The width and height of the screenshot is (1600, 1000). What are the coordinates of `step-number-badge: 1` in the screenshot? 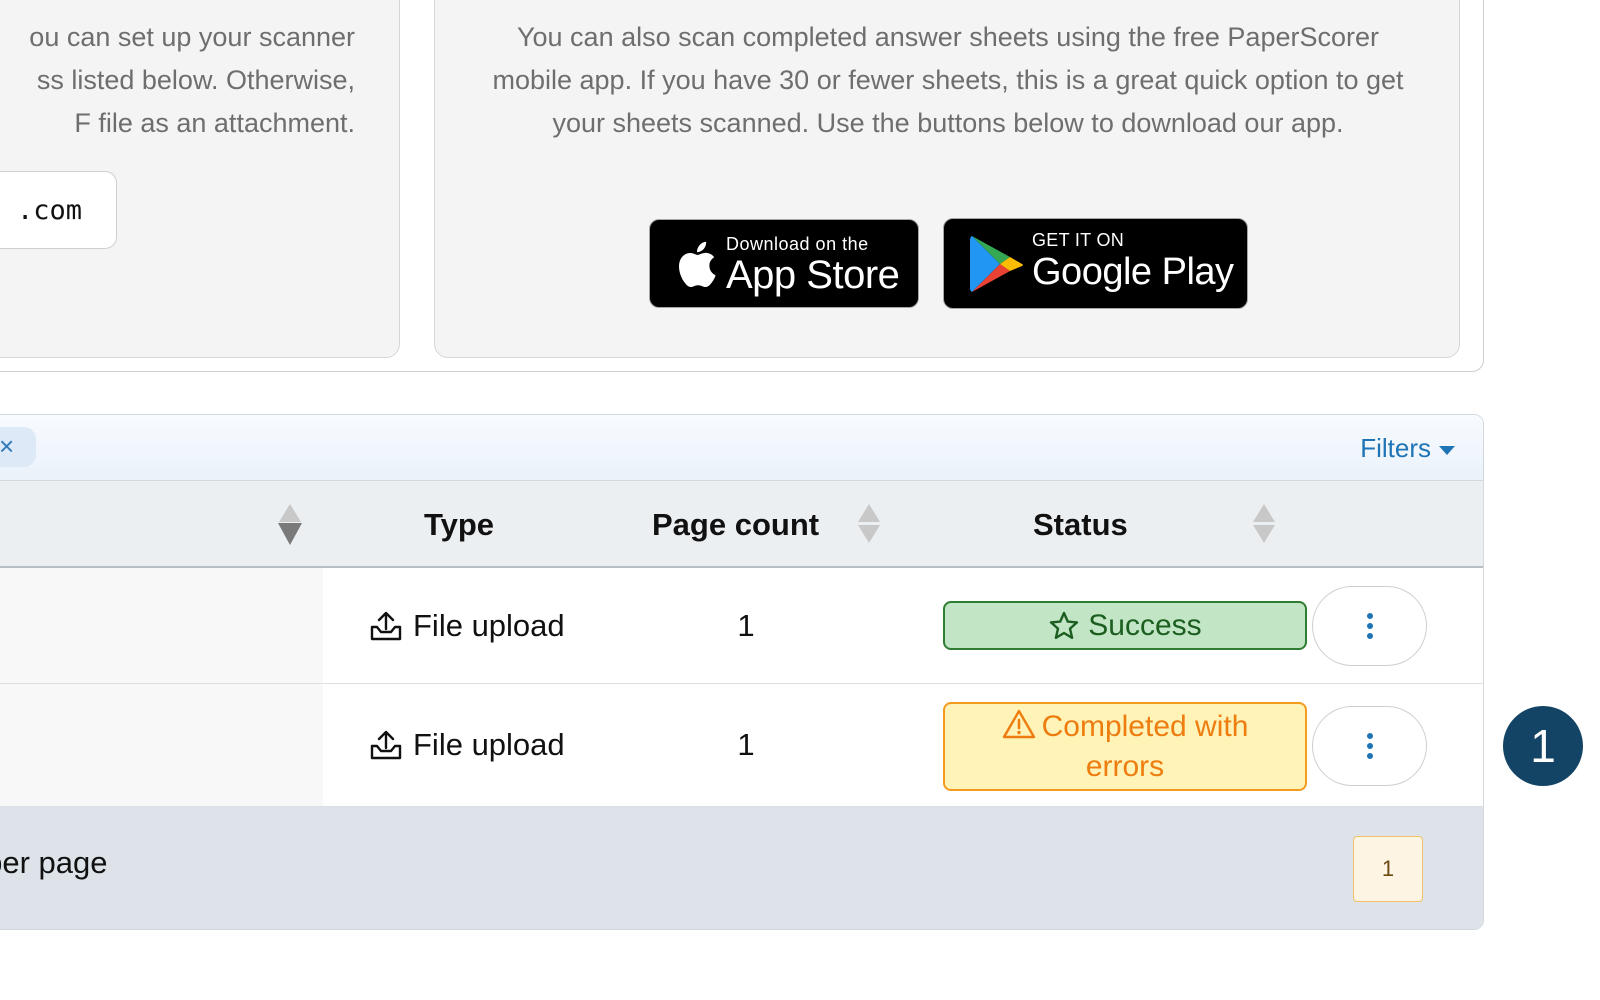 It's located at (1543, 746).